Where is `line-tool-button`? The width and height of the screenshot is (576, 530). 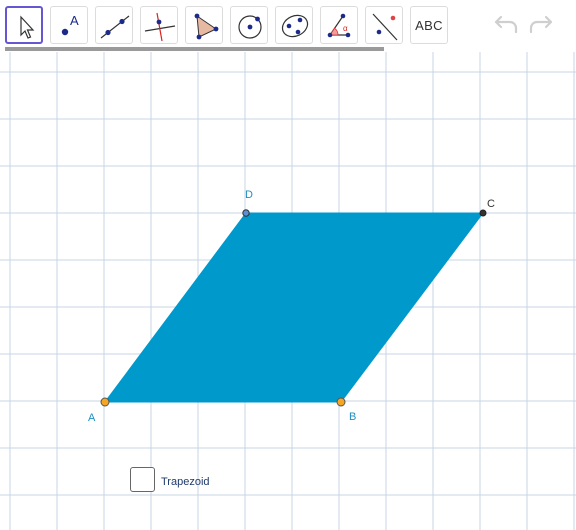
line-tool-button is located at coordinates (114, 25).